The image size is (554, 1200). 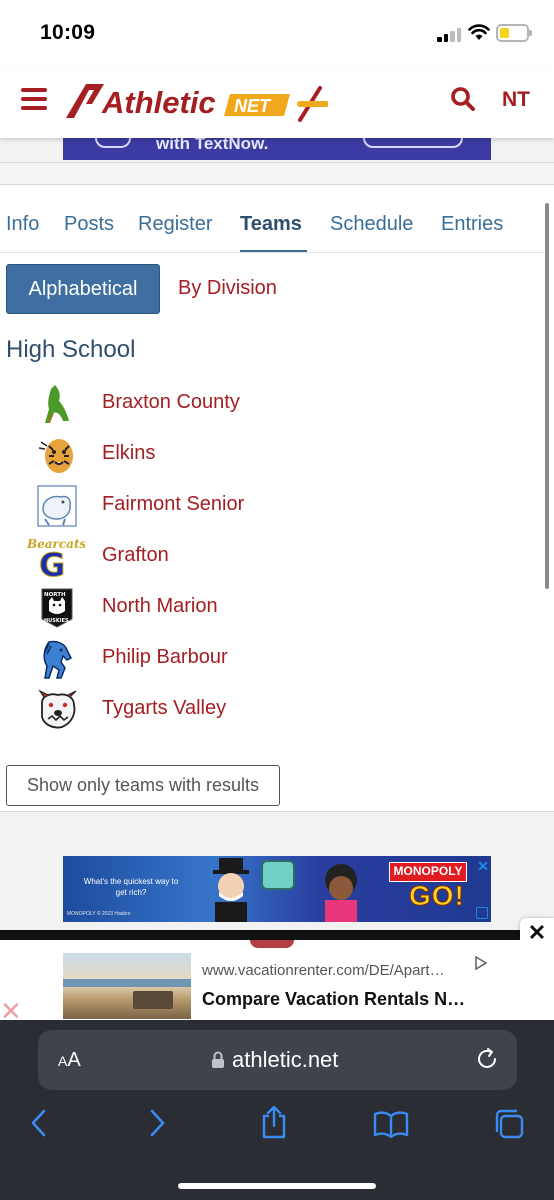 What do you see at coordinates (277, 173) in the screenshot?
I see `section-divider` at bounding box center [277, 173].